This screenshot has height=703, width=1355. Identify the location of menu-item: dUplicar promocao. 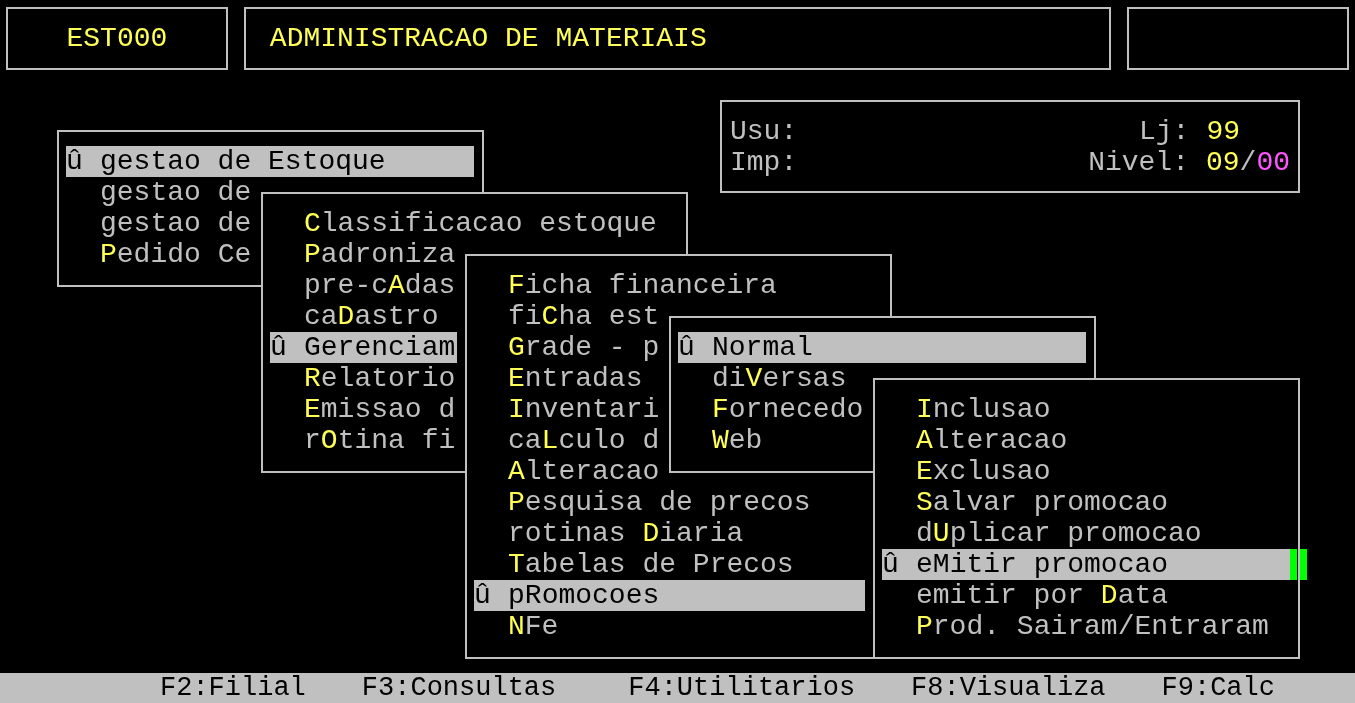
(1042, 533).